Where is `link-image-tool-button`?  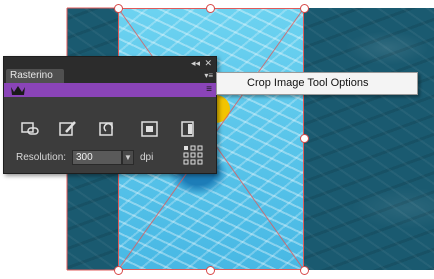
link-image-tool-button is located at coordinates (30, 129).